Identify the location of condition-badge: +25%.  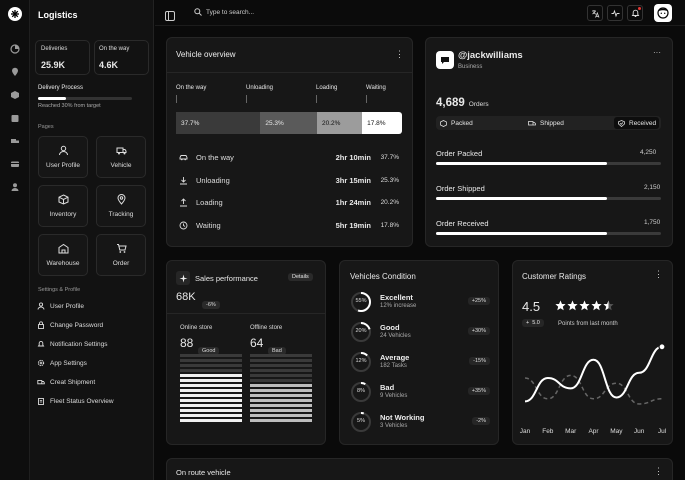
(478, 301).